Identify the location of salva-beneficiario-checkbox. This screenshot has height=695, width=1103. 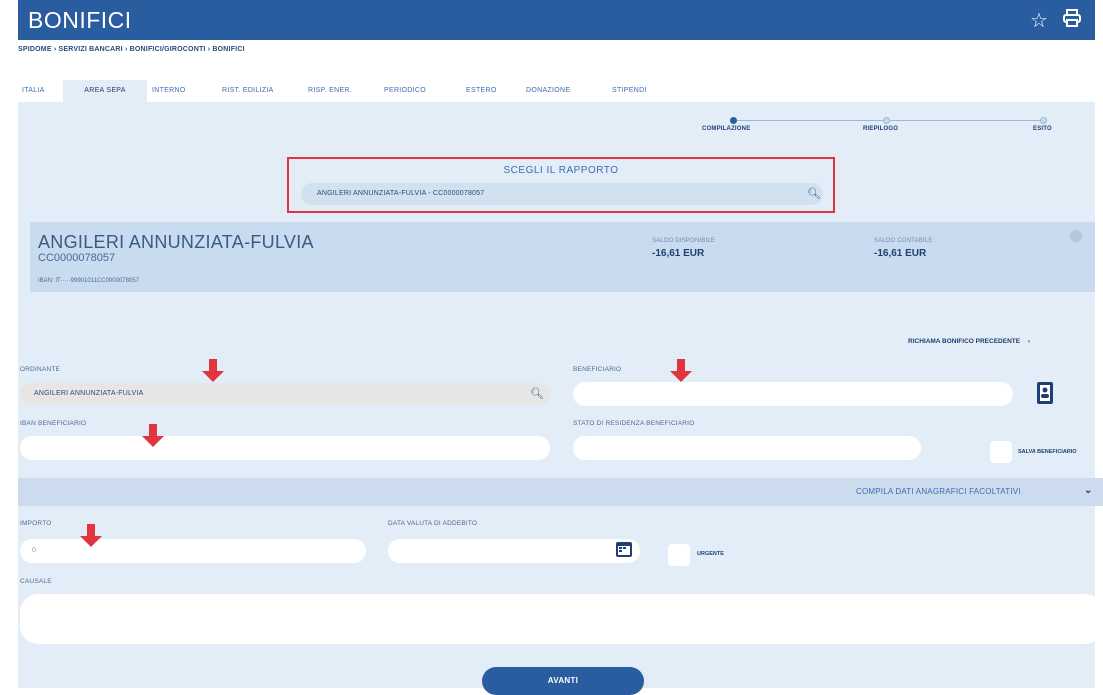
(1001, 452).